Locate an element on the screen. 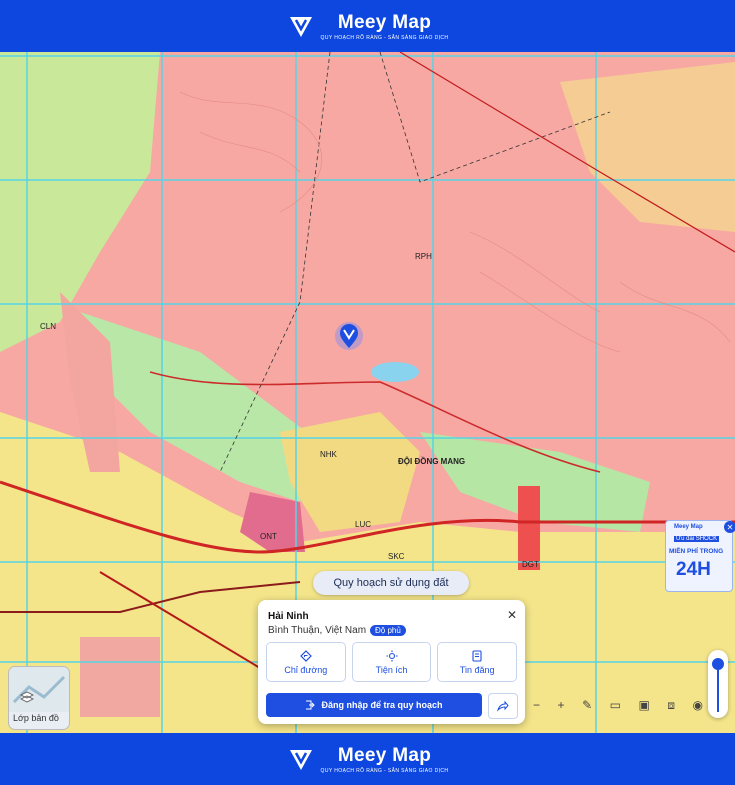 This screenshot has width=735, height=785. listings-button: Tin đăng is located at coordinates (477, 662).